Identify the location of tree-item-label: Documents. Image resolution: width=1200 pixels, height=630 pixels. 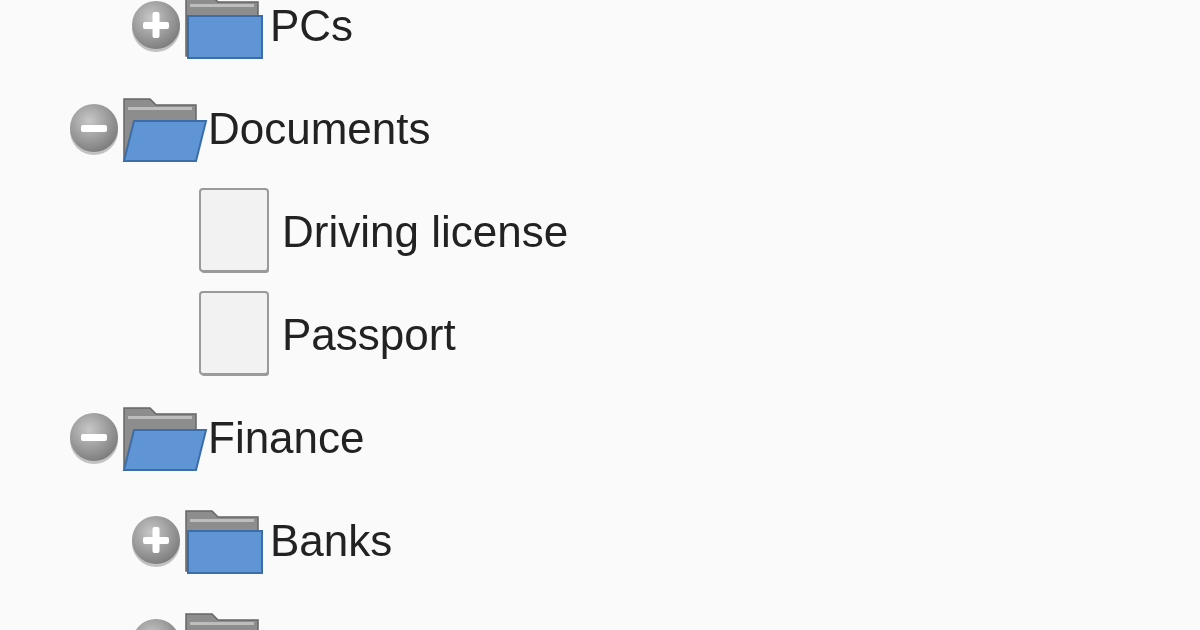
(319, 128).